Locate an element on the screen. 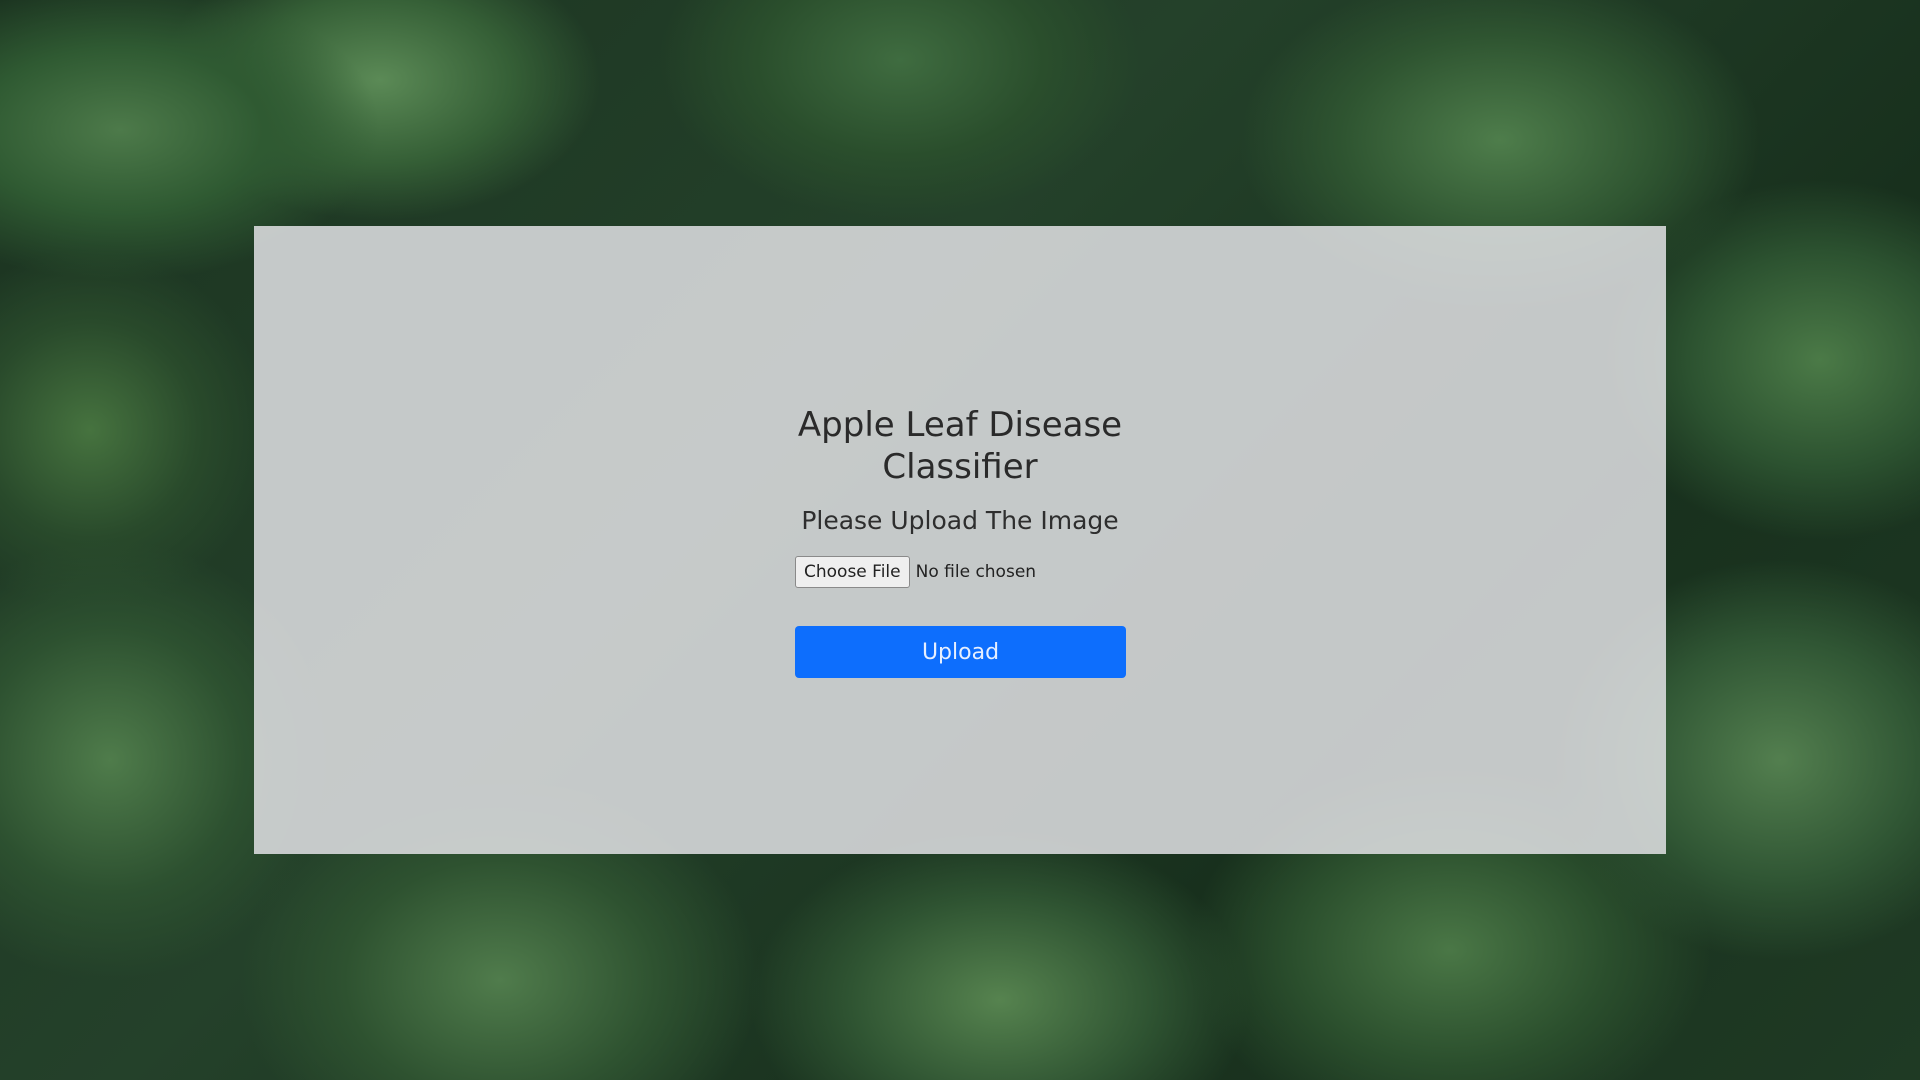  choose-file-button: Choose File is located at coordinates (852, 572).